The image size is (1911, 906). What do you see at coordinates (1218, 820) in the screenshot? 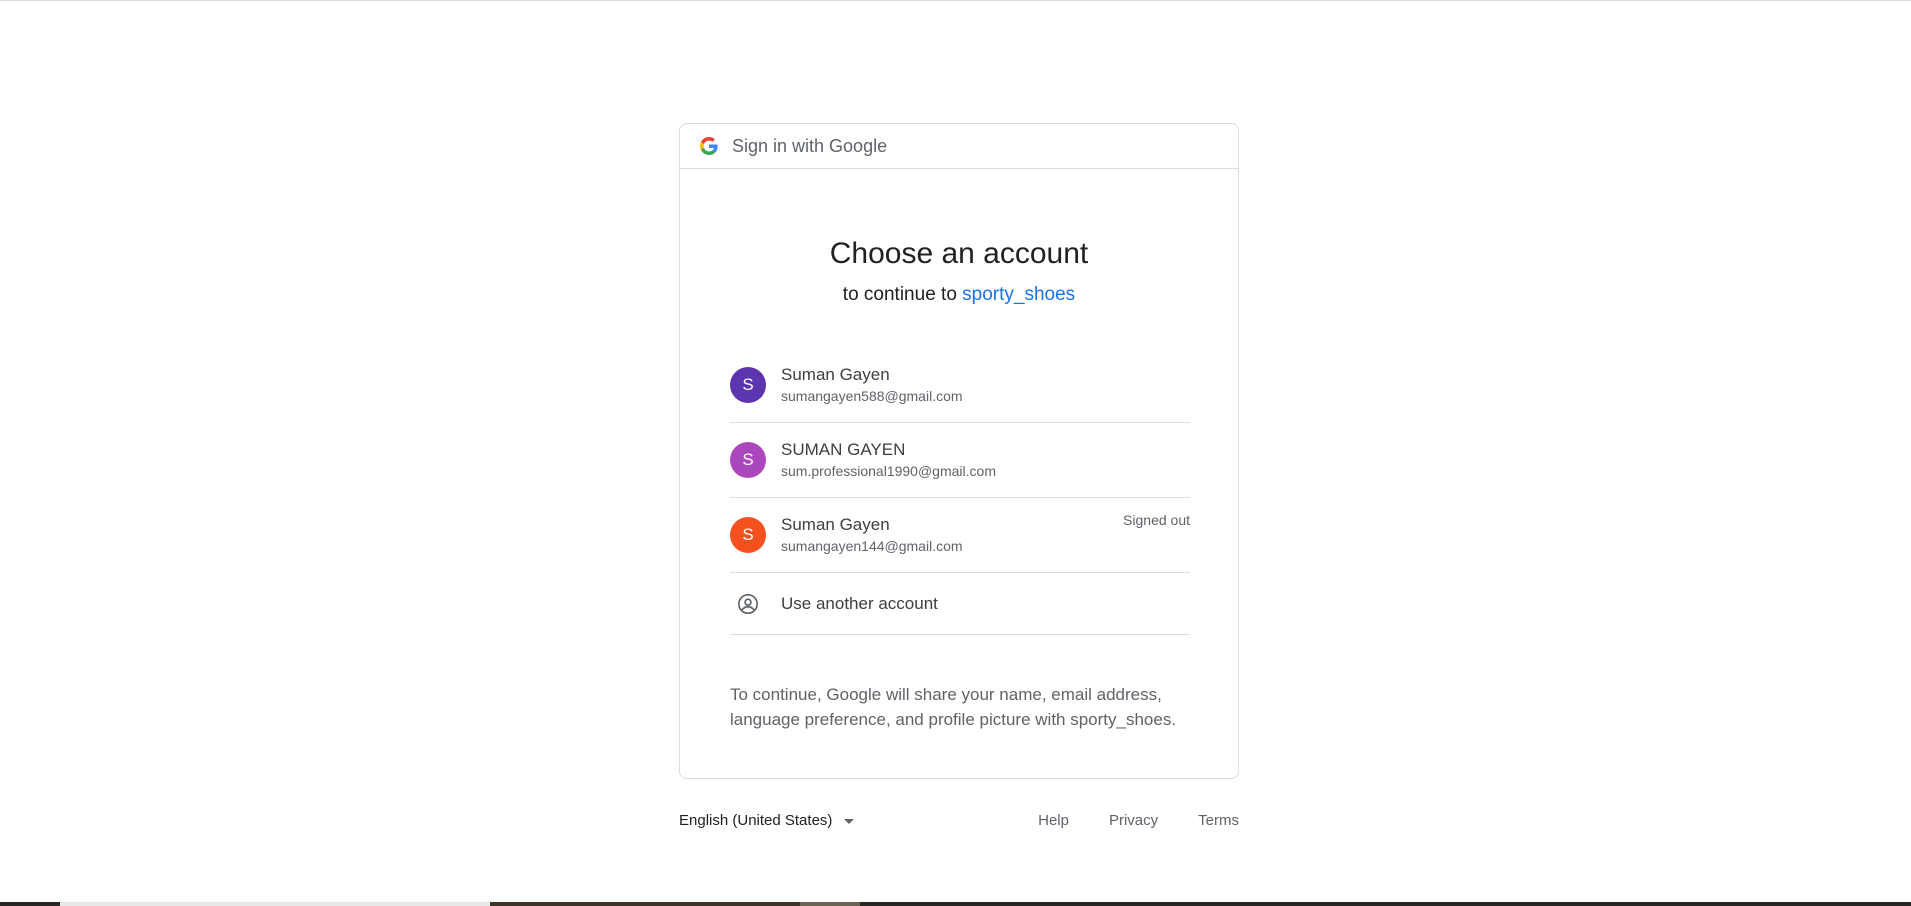
I see `terms-link: Terms` at bounding box center [1218, 820].